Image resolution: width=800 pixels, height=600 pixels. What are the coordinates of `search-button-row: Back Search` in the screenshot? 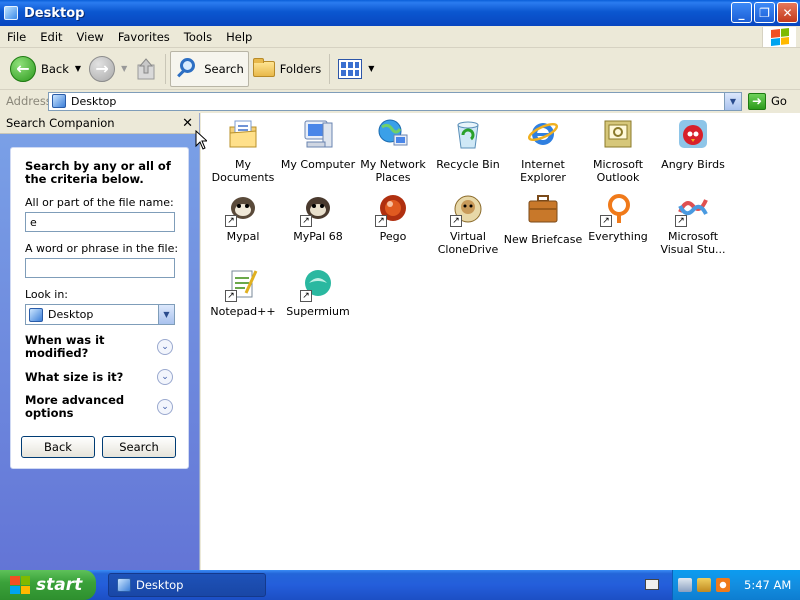 It's located at (98, 447).